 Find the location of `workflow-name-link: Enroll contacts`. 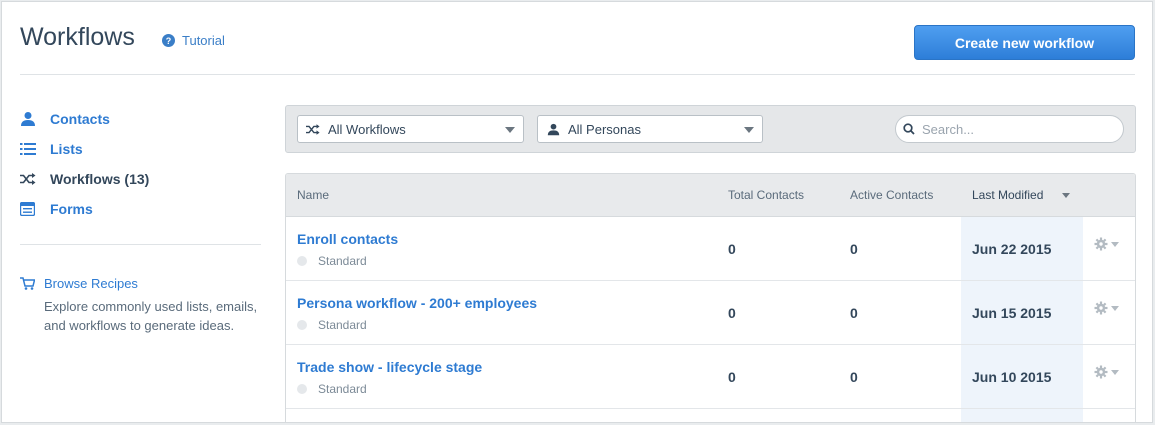

workflow-name-link: Enroll contacts is located at coordinates (347, 239).